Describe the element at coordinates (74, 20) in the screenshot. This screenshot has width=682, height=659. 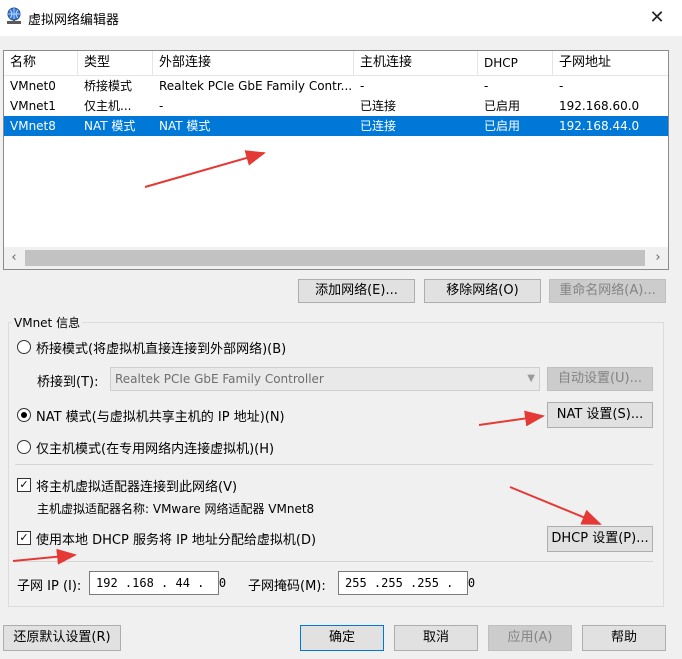
I see `window-title: 虚拟网络编辑器` at that location.